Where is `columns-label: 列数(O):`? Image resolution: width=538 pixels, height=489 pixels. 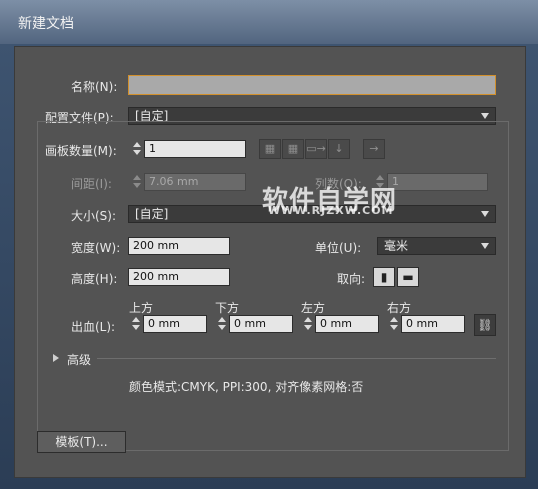
columns-label: 列数(O): is located at coordinates (338, 184).